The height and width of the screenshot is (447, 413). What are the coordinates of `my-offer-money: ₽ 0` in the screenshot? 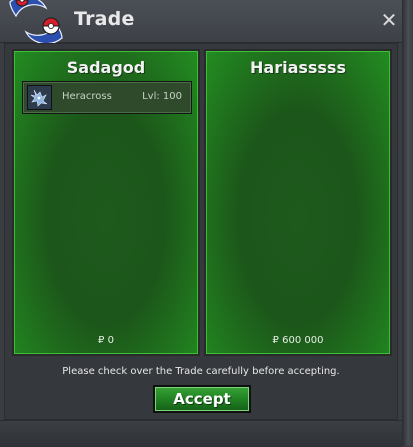 It's located at (106, 340).